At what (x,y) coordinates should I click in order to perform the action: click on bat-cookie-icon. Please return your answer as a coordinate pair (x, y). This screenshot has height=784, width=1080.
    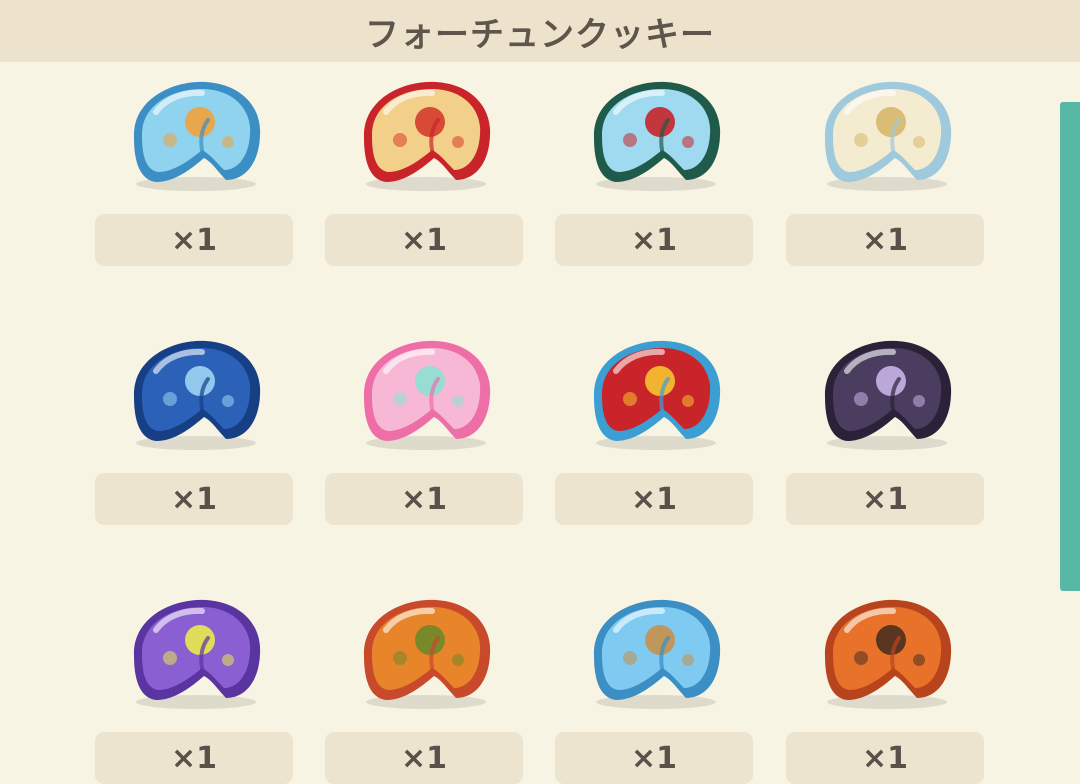
    Looking at the image, I should click on (196, 653).